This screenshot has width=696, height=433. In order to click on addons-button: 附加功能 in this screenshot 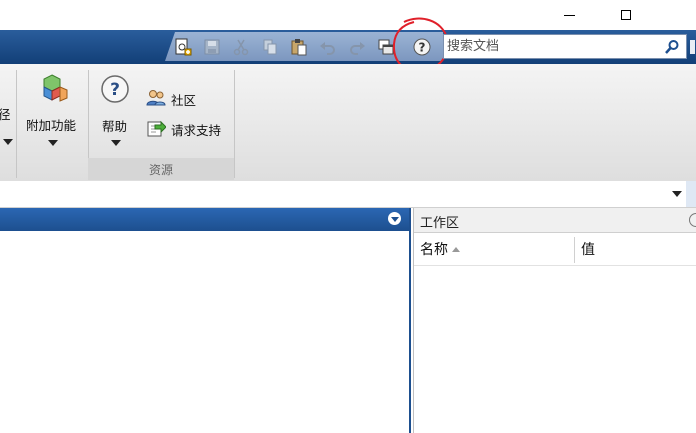, I will do `click(52, 111)`.